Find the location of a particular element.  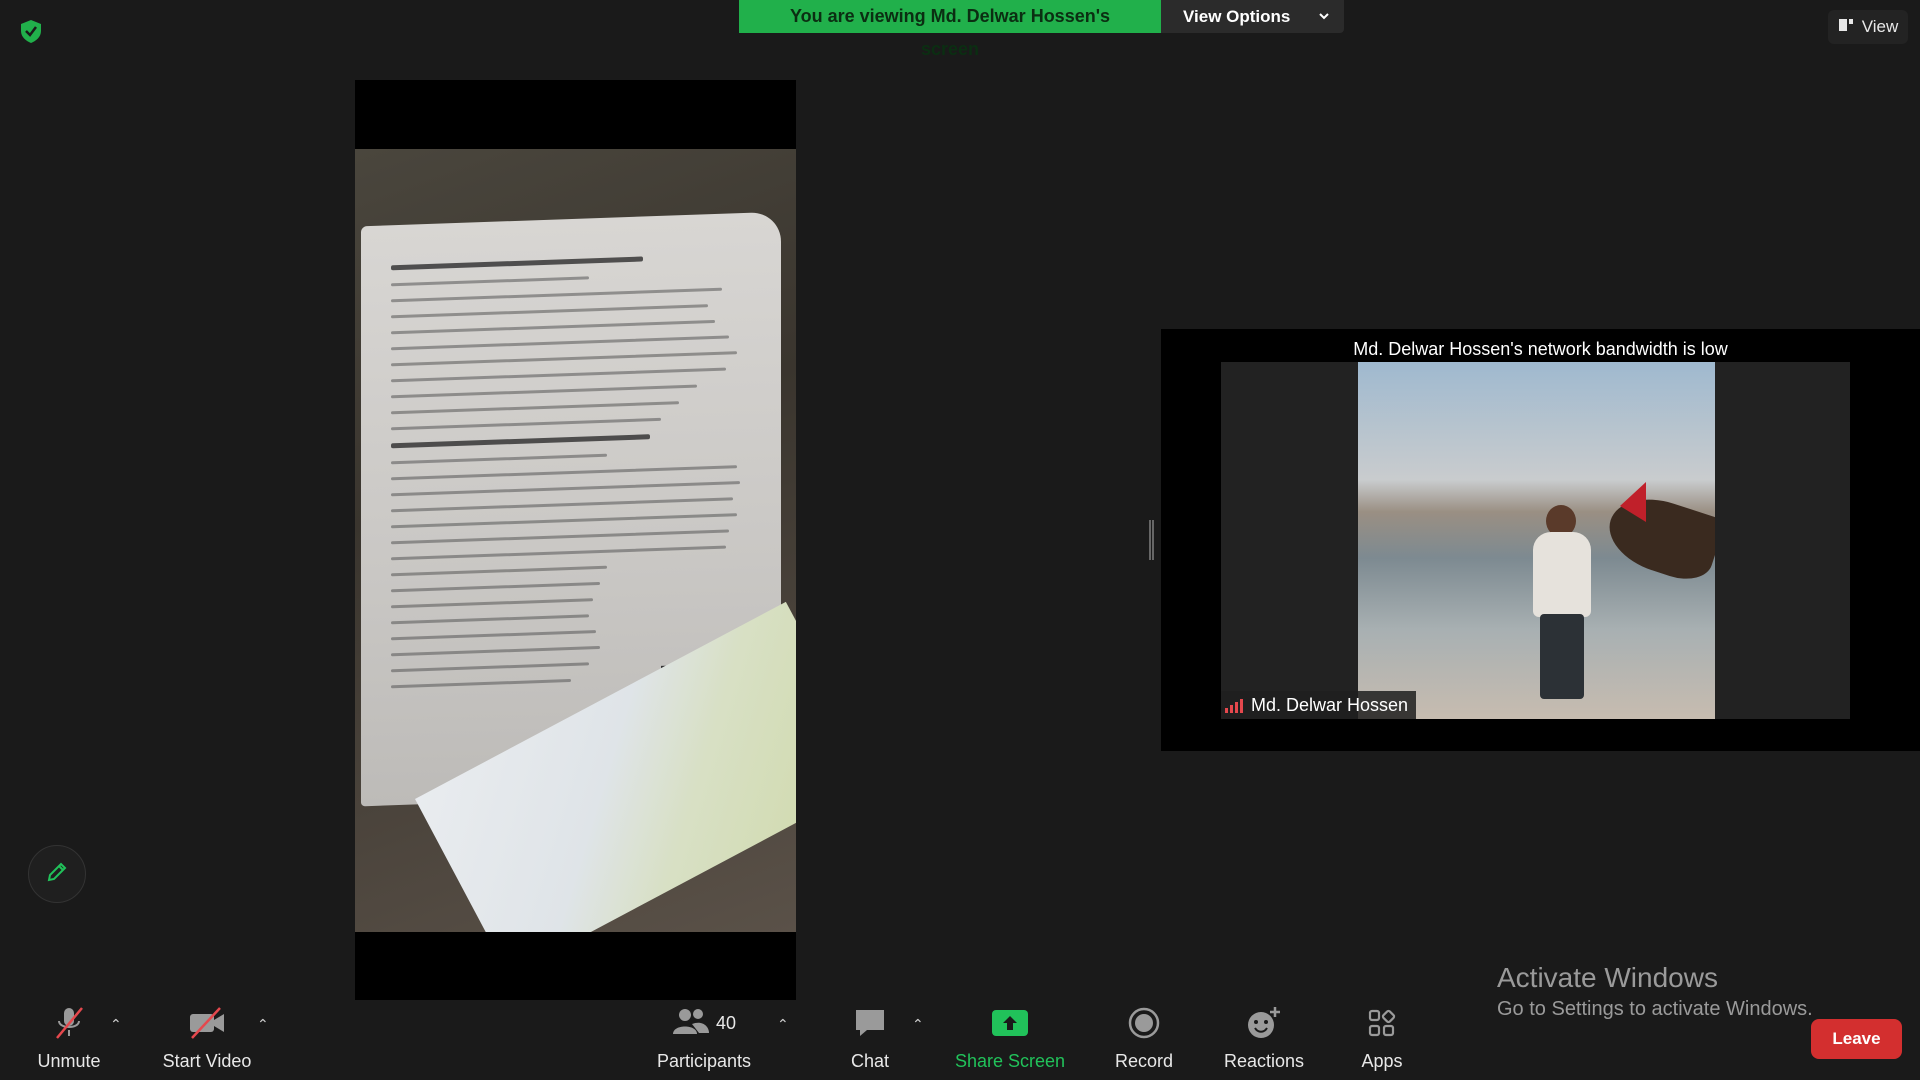

boat-image is located at coordinates (1657, 537).